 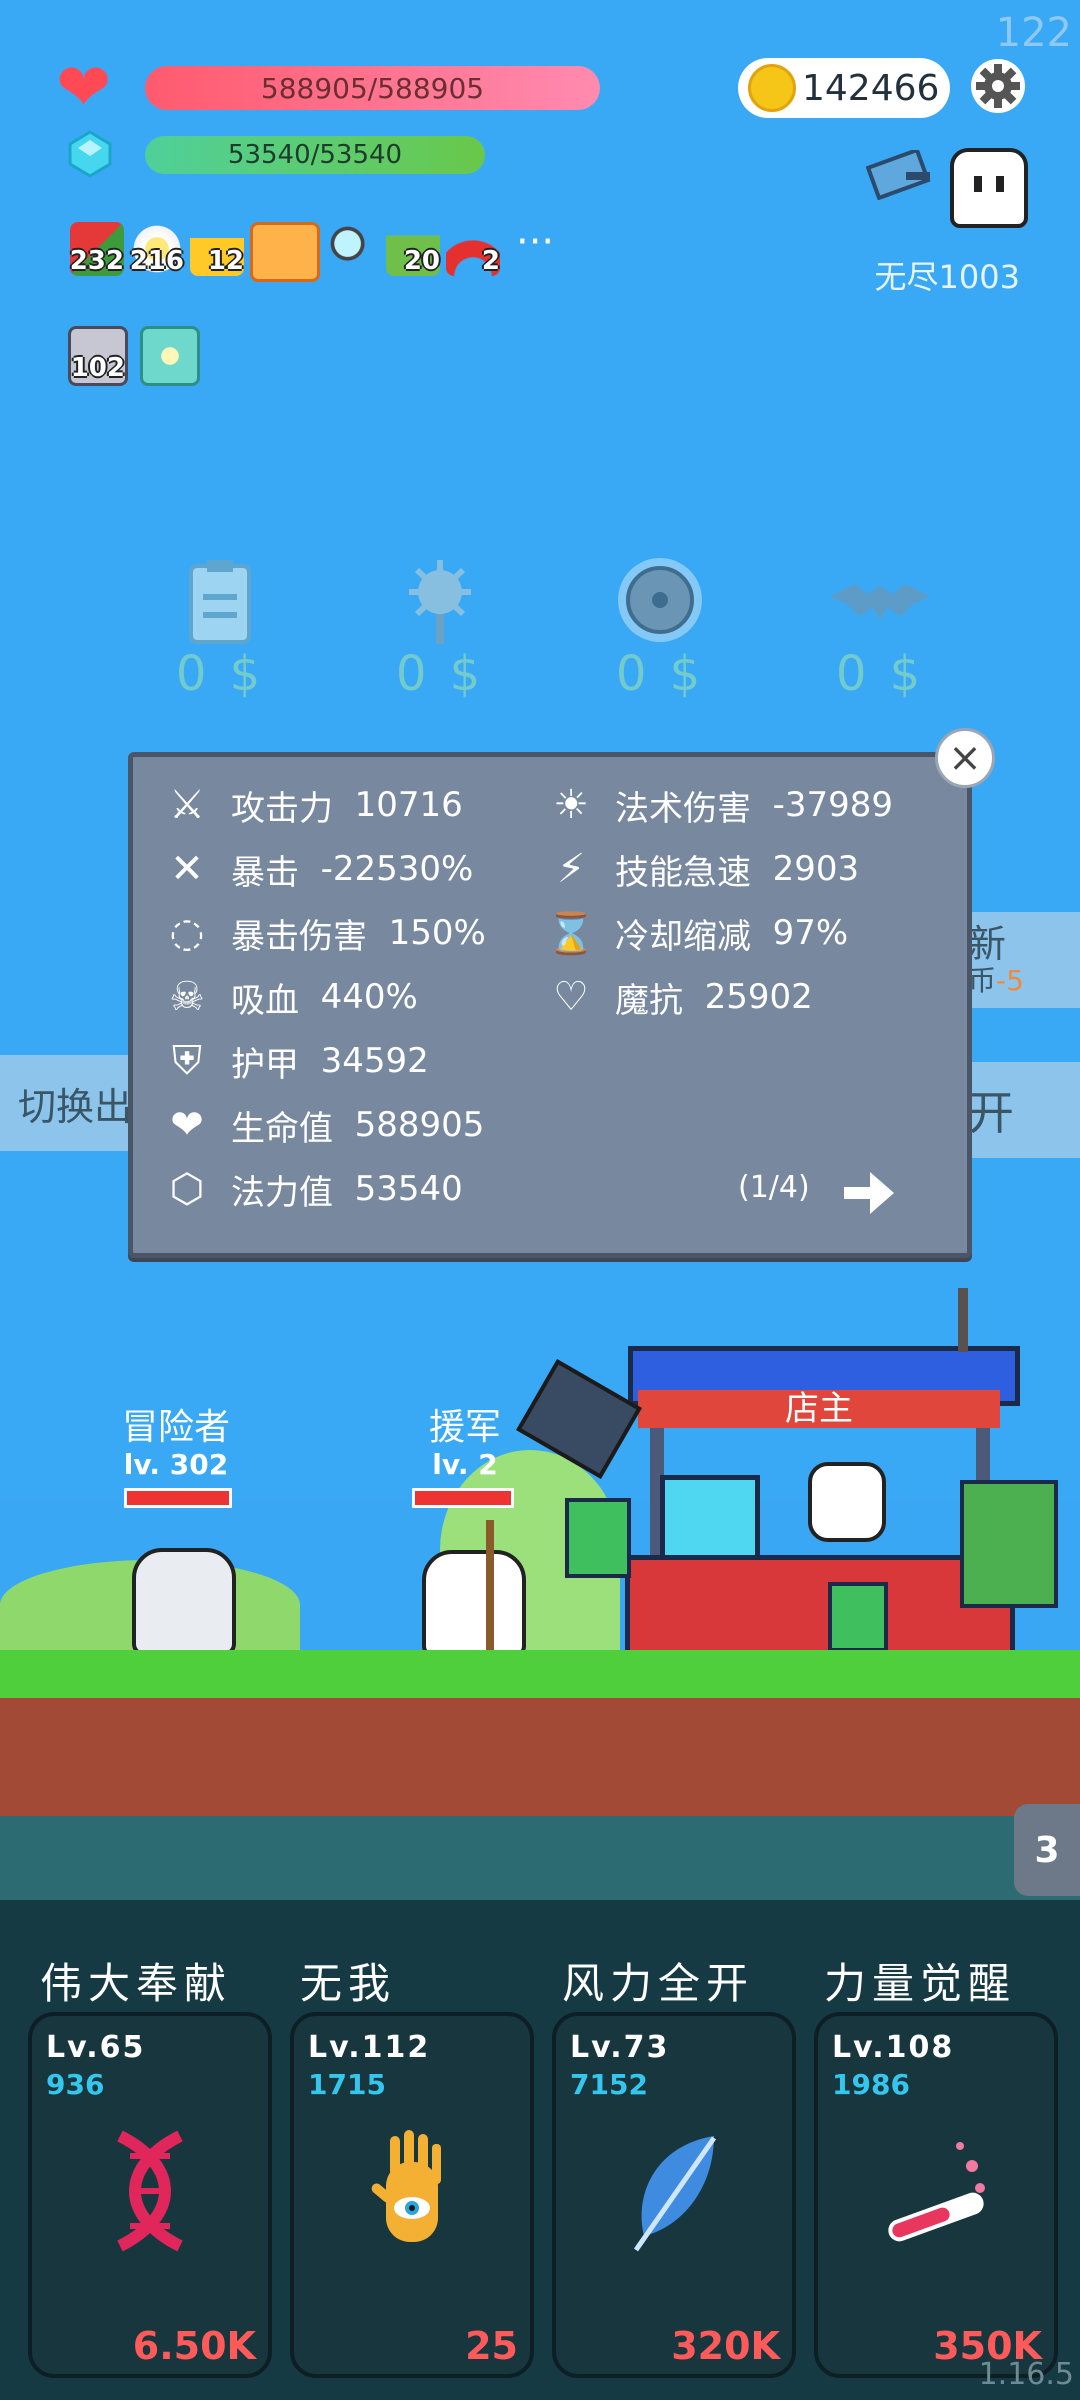 I want to click on crown-icon: 12, so click(x=217, y=249).